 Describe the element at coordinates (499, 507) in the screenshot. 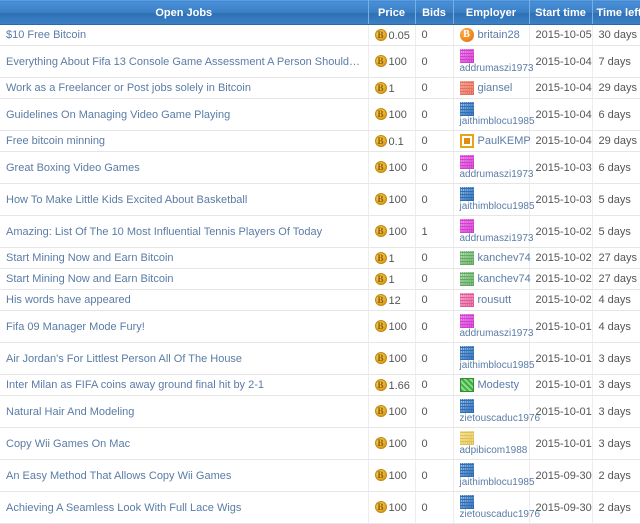

I see `employer-block: zietouscaduc1976` at that location.